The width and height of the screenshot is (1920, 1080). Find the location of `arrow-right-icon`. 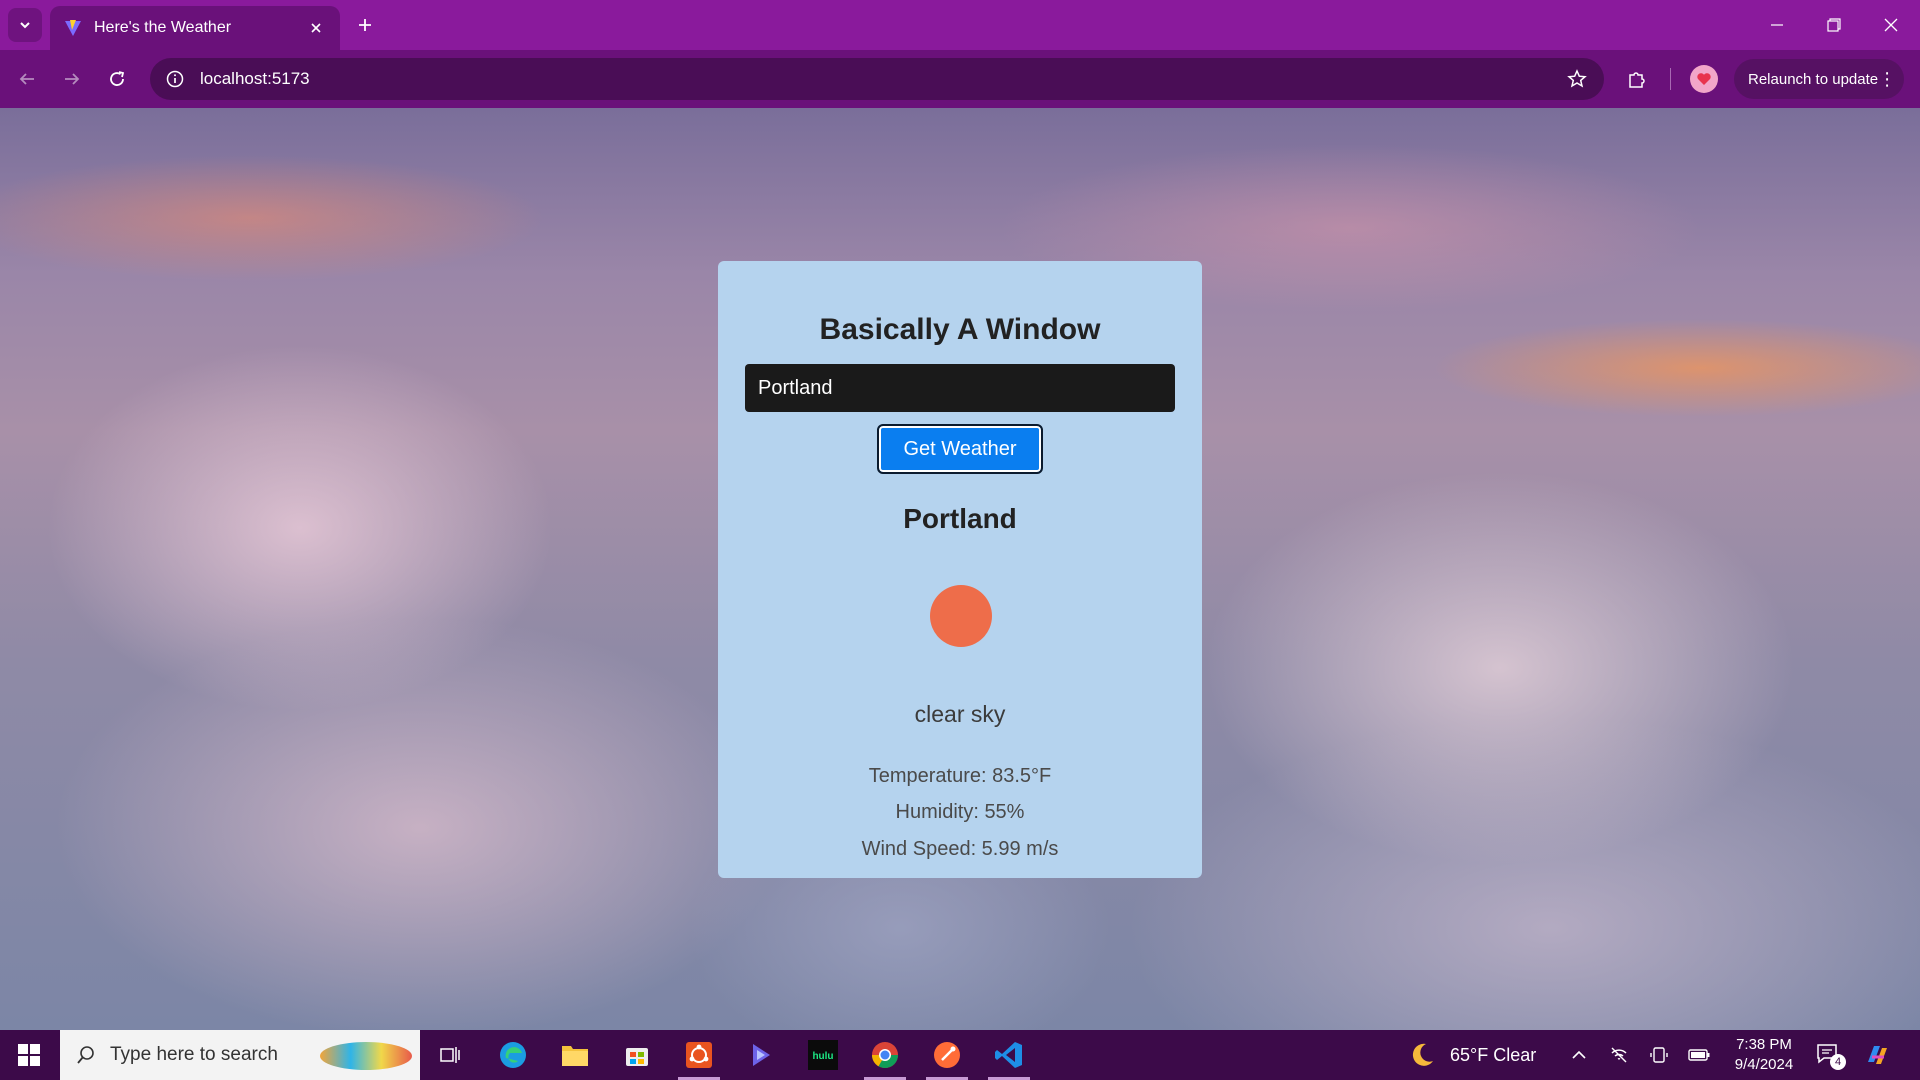

arrow-right-icon is located at coordinates (72, 79).